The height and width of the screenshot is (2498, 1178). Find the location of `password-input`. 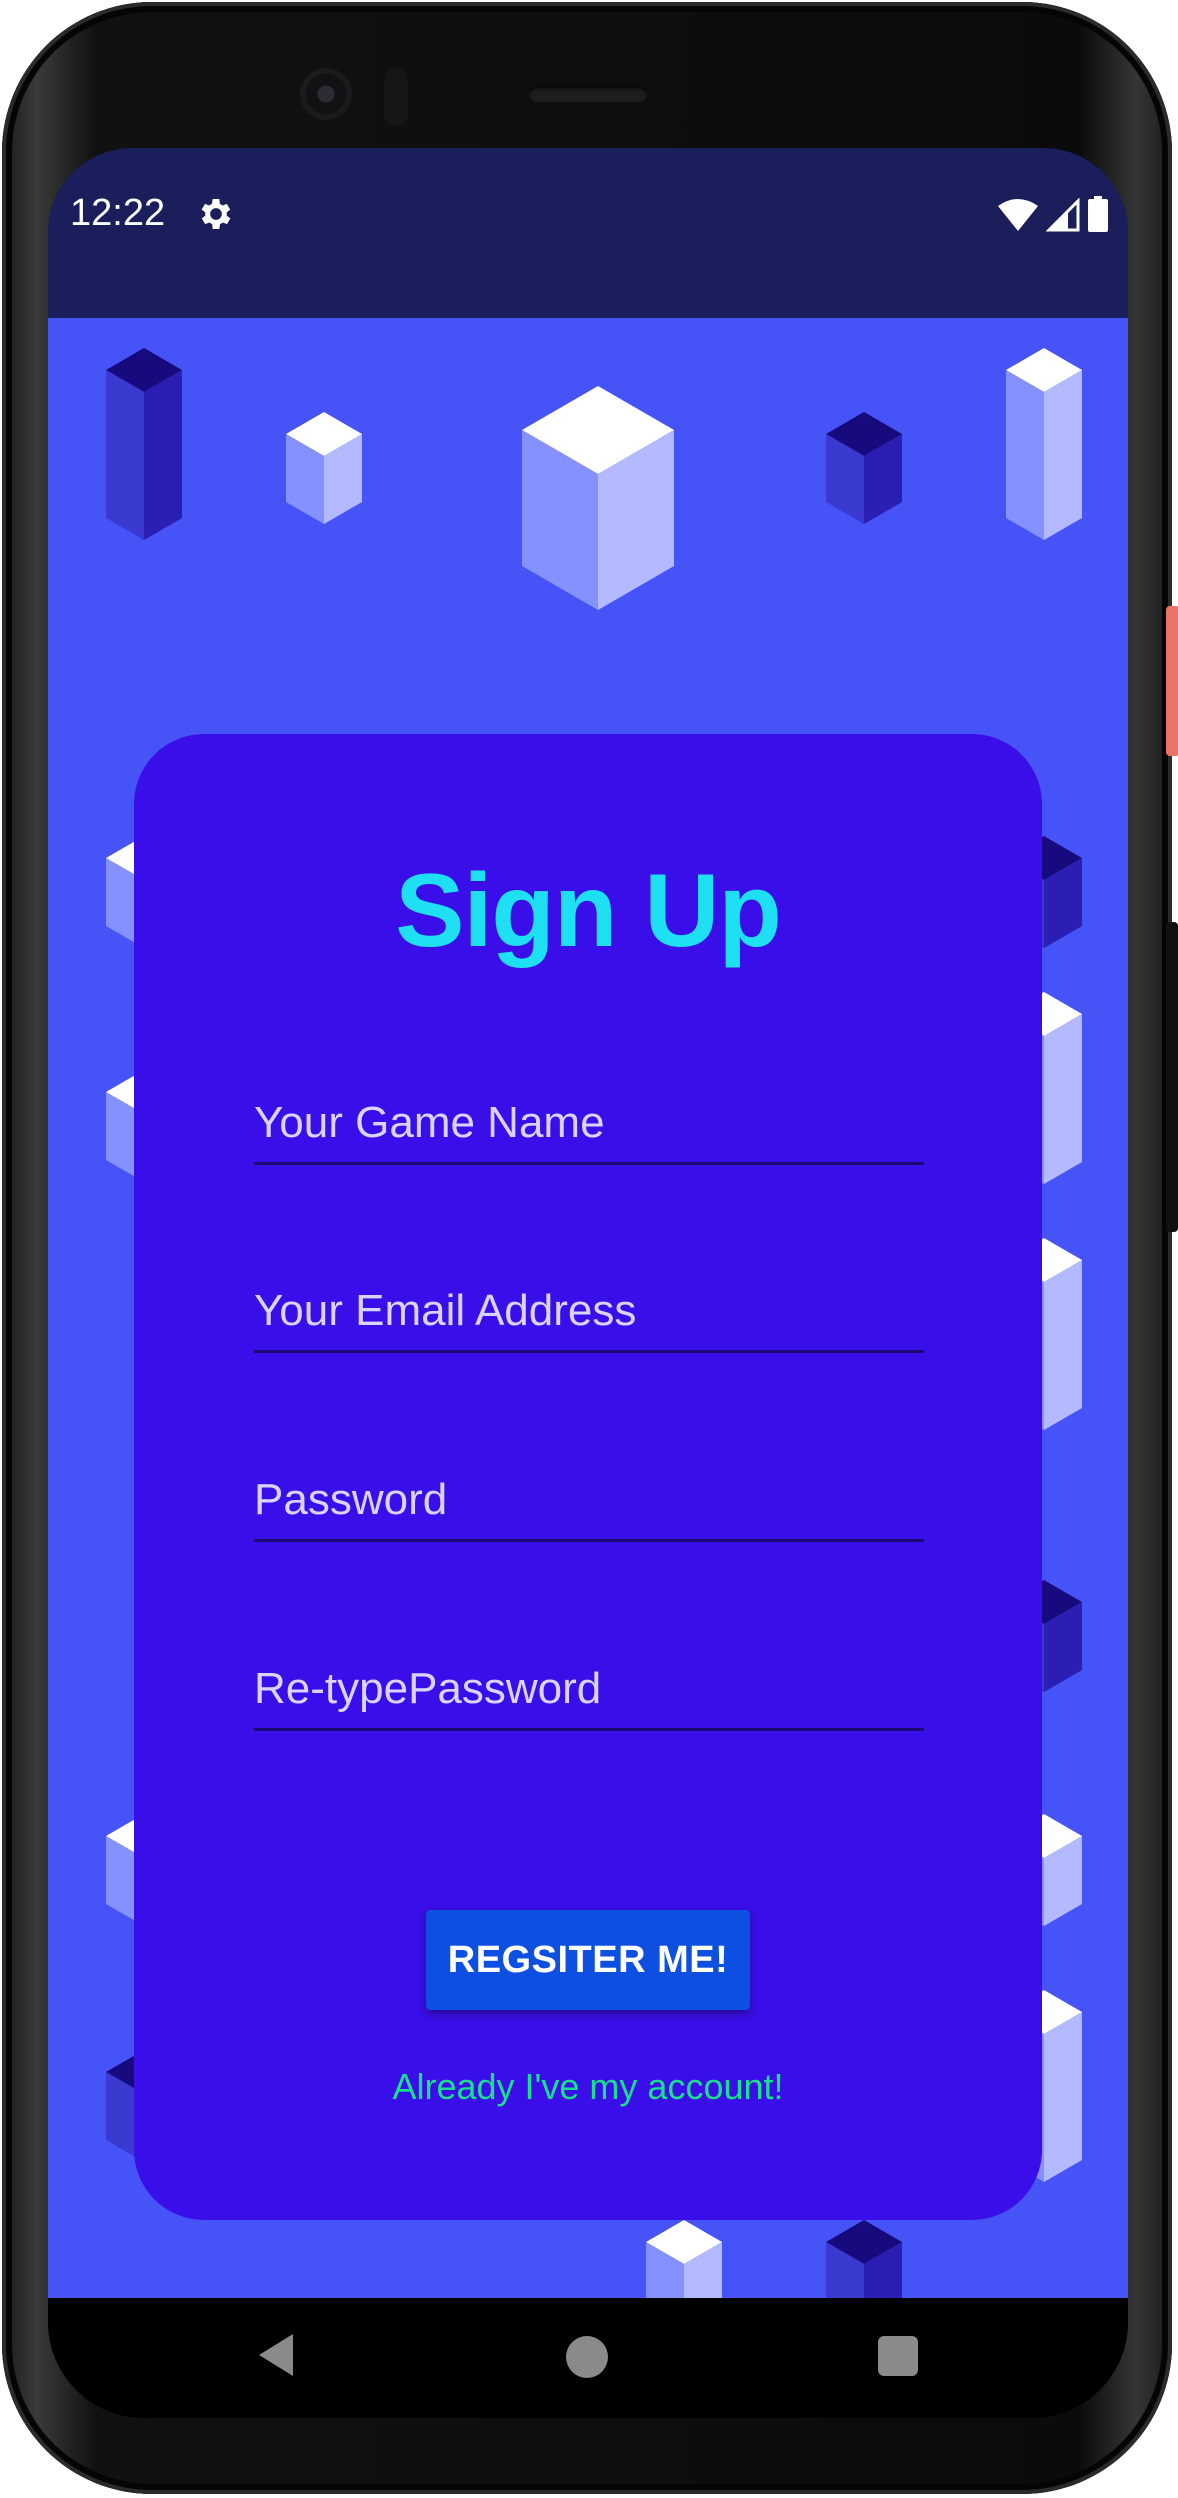

password-input is located at coordinates (589, 1503).